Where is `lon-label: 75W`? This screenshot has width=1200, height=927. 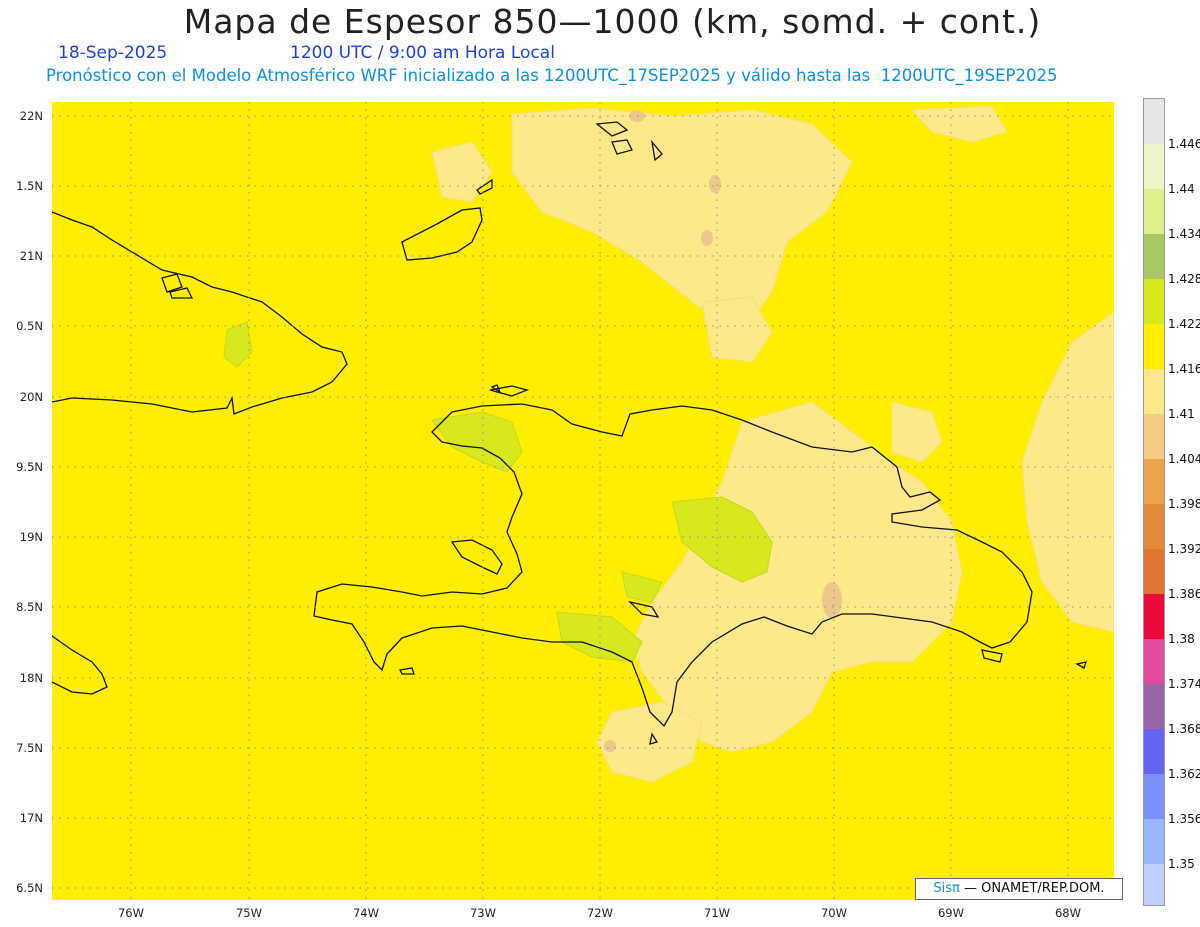
lon-label: 75W is located at coordinates (248, 913).